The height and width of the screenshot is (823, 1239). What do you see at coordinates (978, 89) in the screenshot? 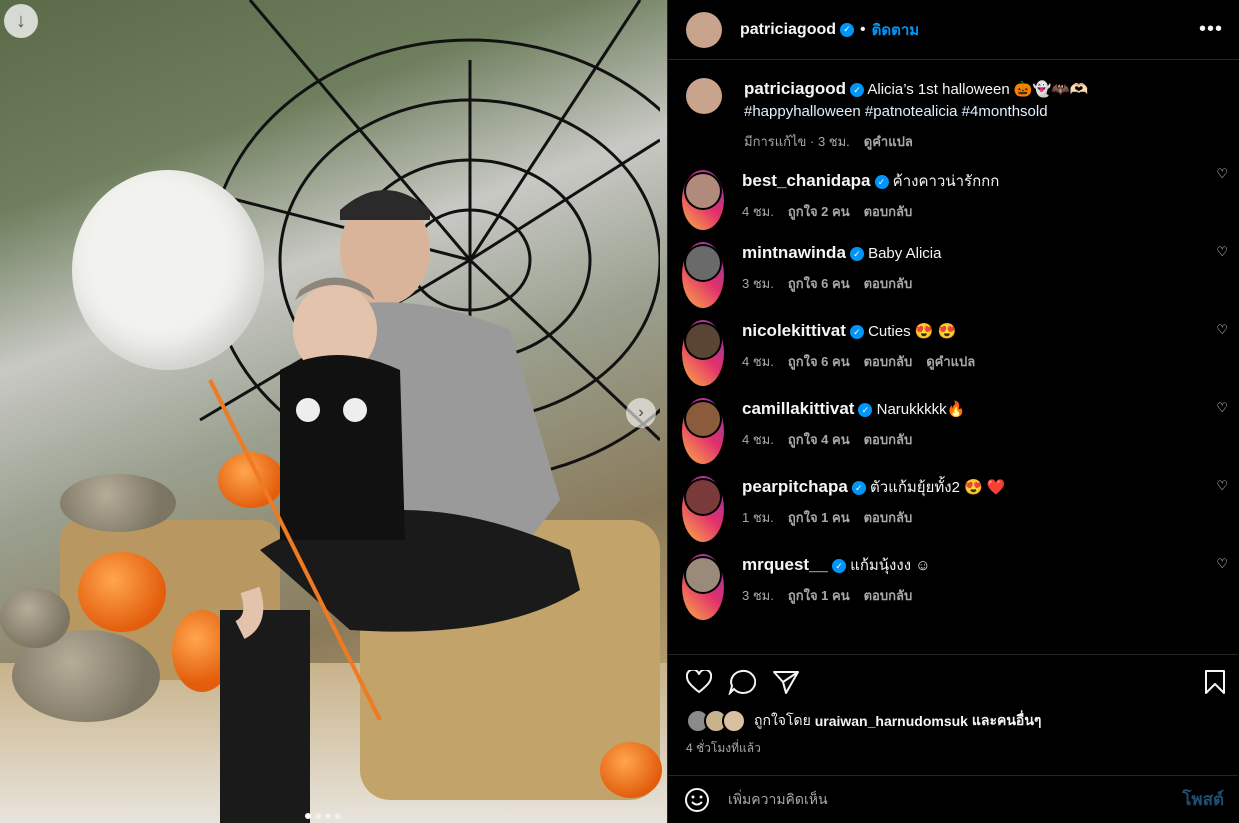
I see `caption-text: Alicia’s 1st halloween 🎃👻🦇🫶🏻` at bounding box center [978, 89].